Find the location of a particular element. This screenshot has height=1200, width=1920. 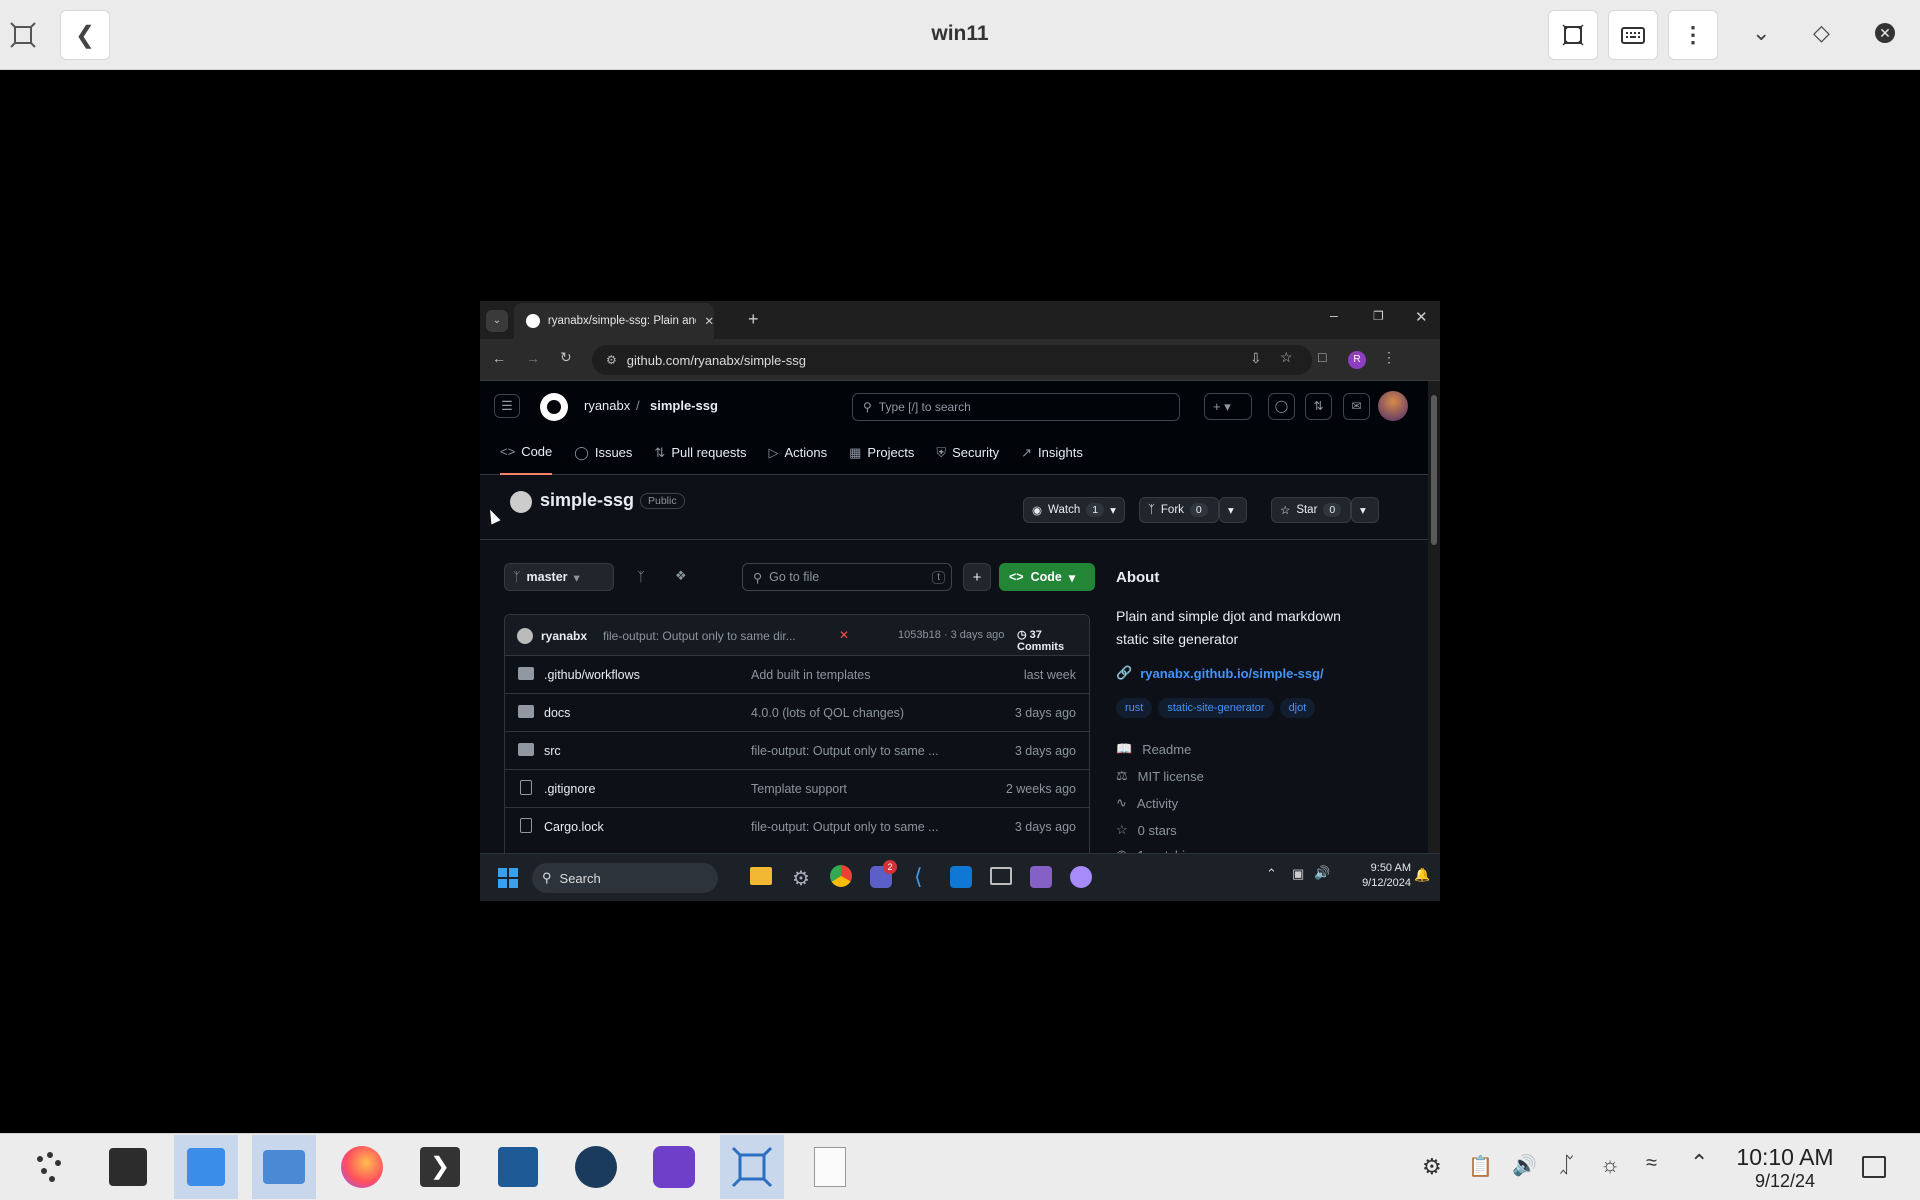

commit-hash: 1053b18 · 3 days ago is located at coordinates (951, 635).